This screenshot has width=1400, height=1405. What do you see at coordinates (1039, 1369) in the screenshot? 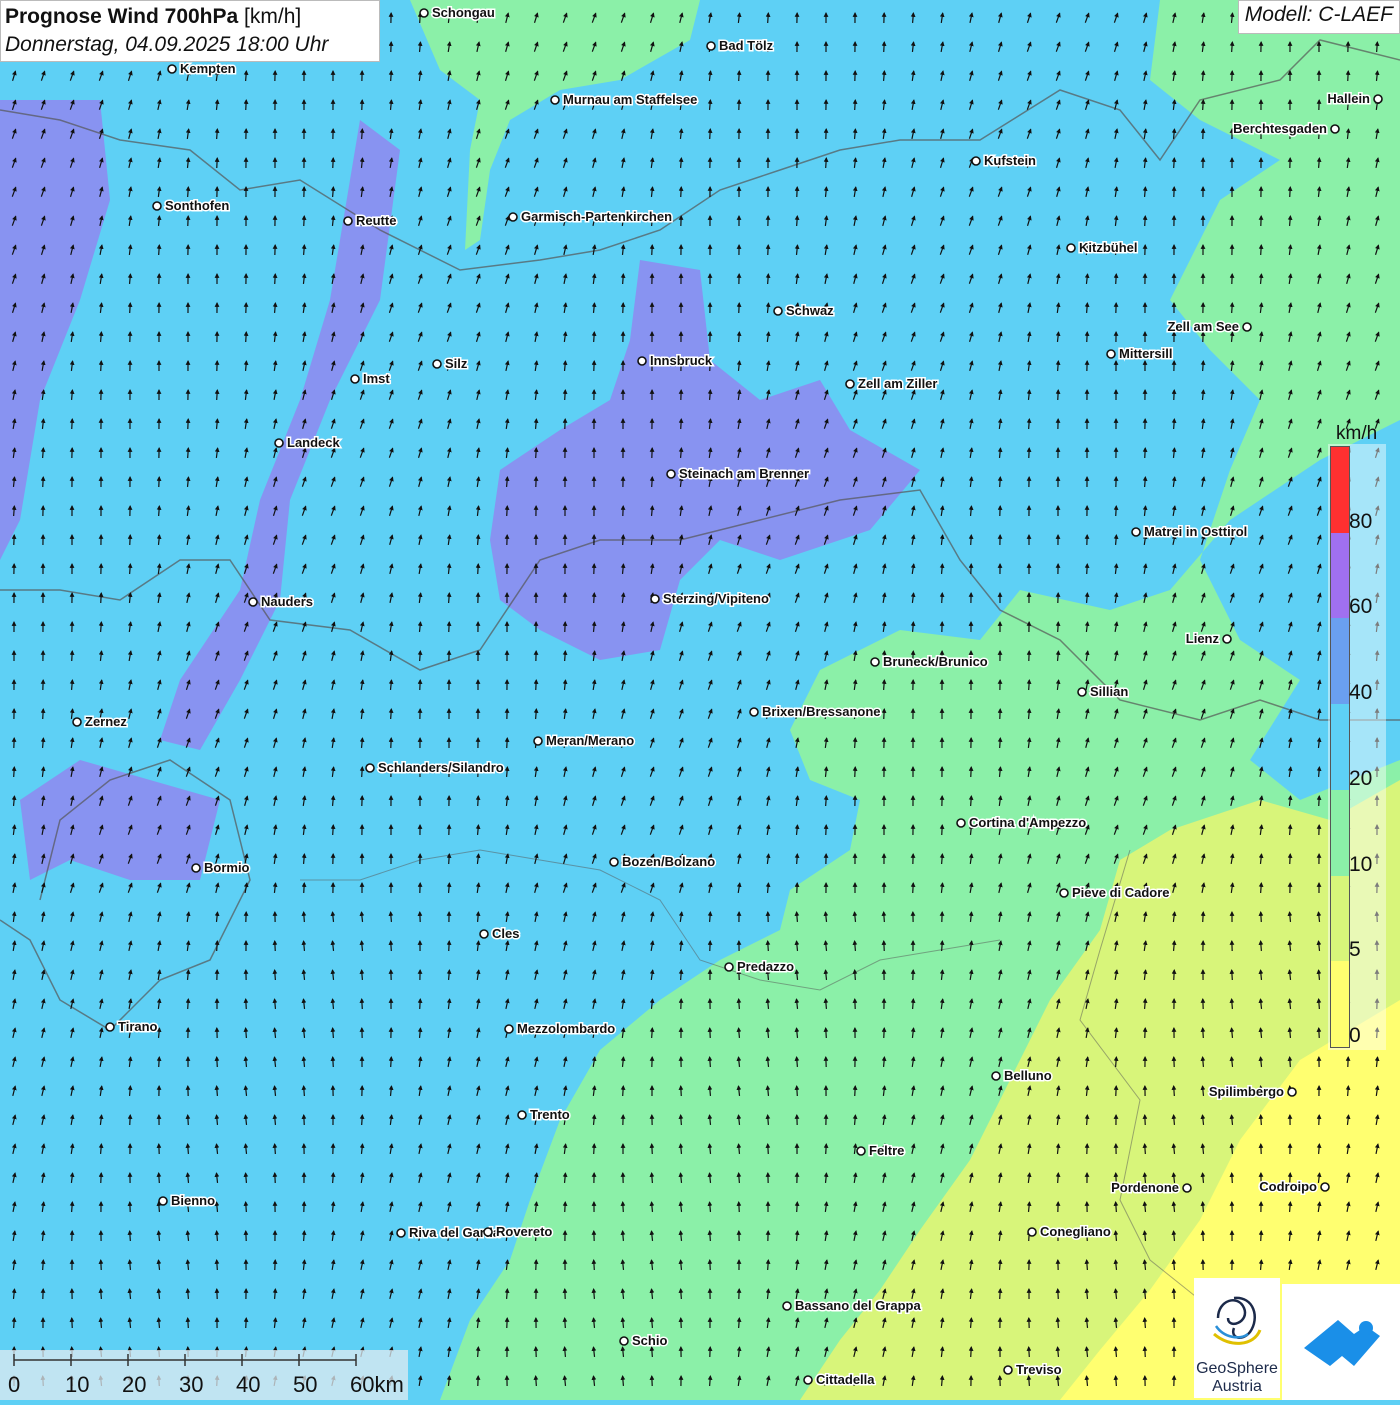
I see `city-label: Treviso` at bounding box center [1039, 1369].